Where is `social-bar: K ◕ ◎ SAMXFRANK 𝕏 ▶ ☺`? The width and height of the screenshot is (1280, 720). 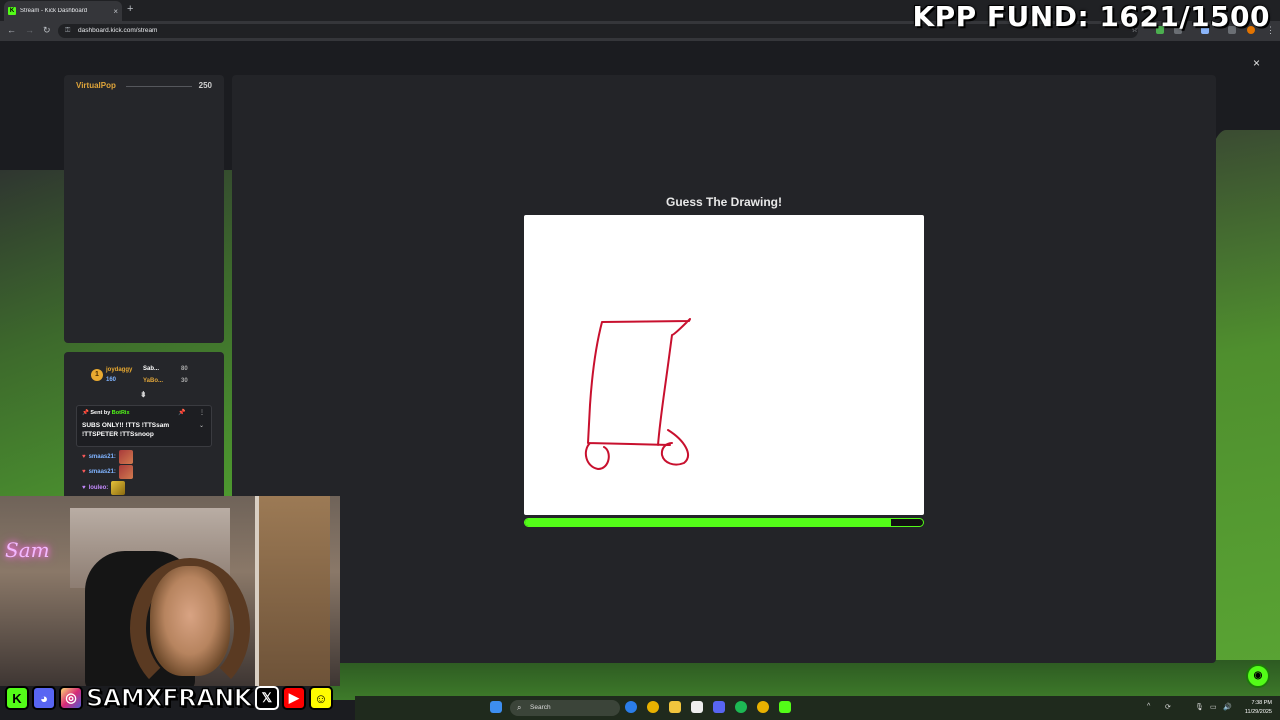
social-bar: K ◕ ◎ SAMXFRANK 𝕏 ▶ ☺ is located at coordinates (169, 698).